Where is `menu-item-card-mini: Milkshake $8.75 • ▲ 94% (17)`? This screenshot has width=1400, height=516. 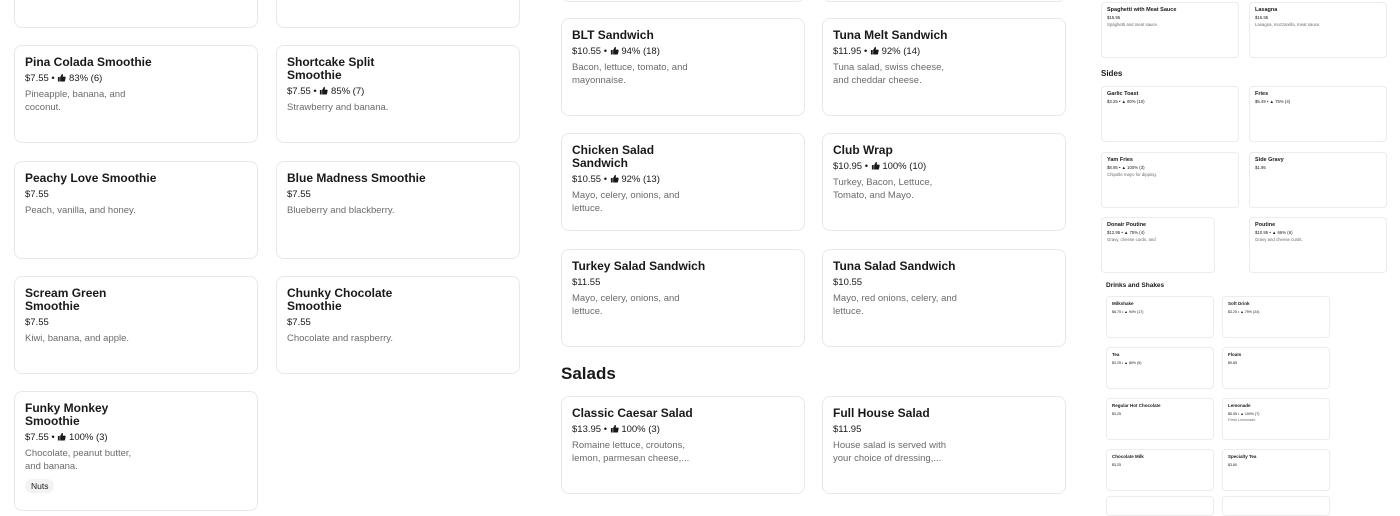 menu-item-card-mini: Milkshake $8.75 • ▲ 94% (17) is located at coordinates (1160, 317).